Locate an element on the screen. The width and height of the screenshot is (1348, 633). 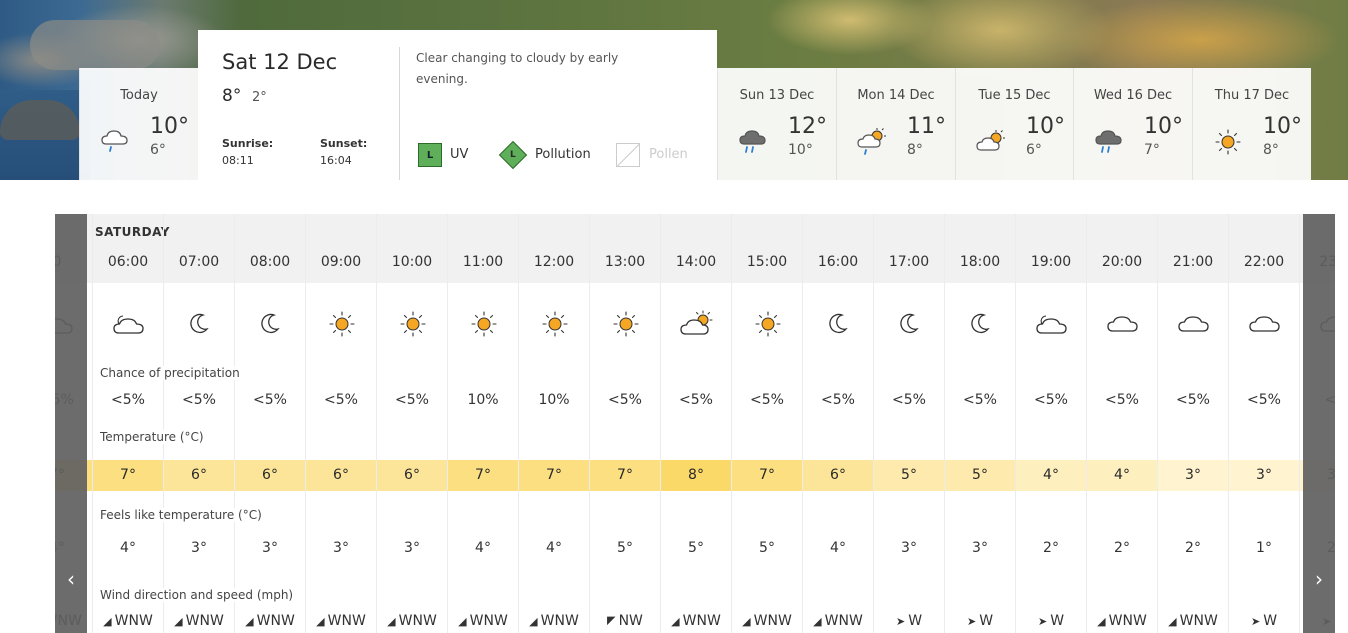
day-tab-sun-13: Sun 13 Dec 12° 10° is located at coordinates (776, 124).